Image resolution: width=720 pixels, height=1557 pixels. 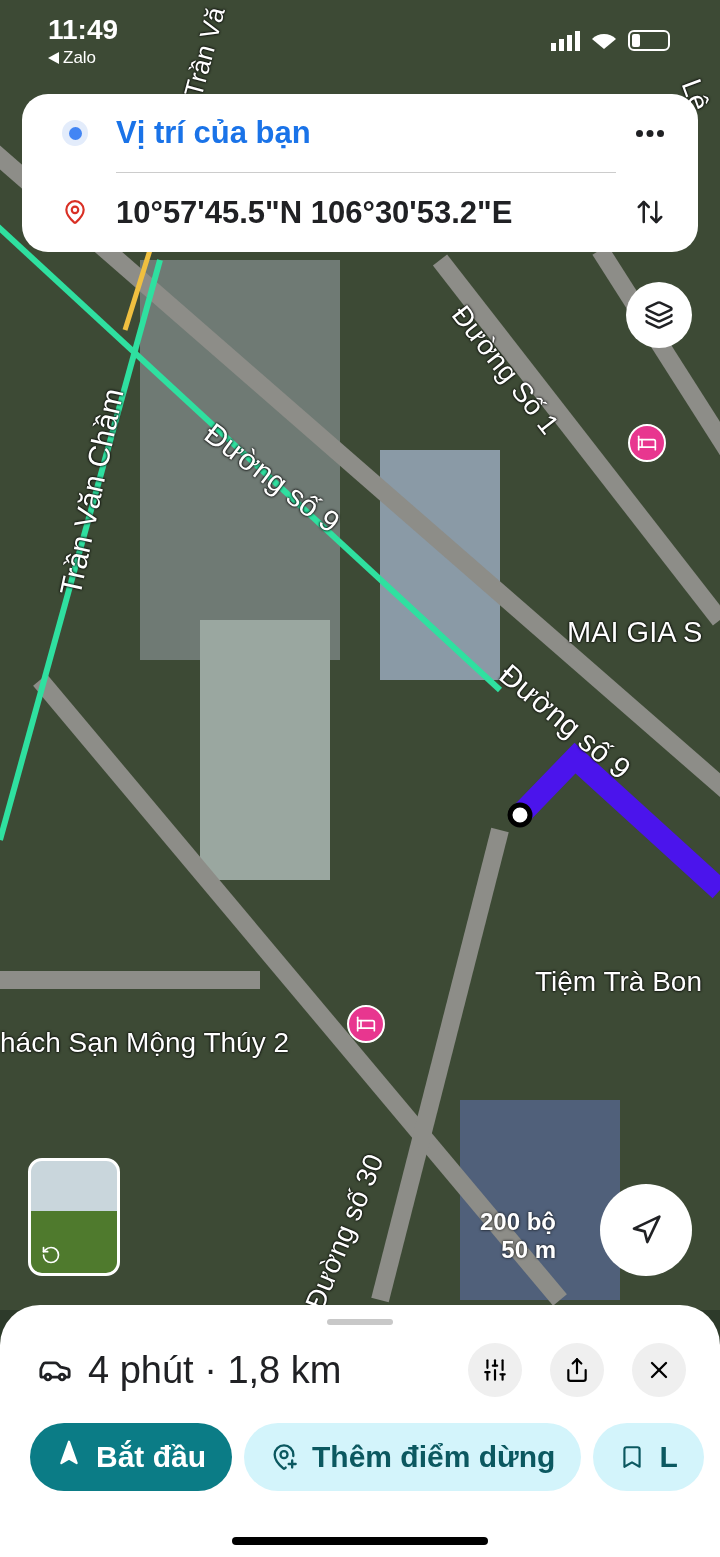 What do you see at coordinates (75, 133) in the screenshot?
I see `current-location-icon` at bounding box center [75, 133].